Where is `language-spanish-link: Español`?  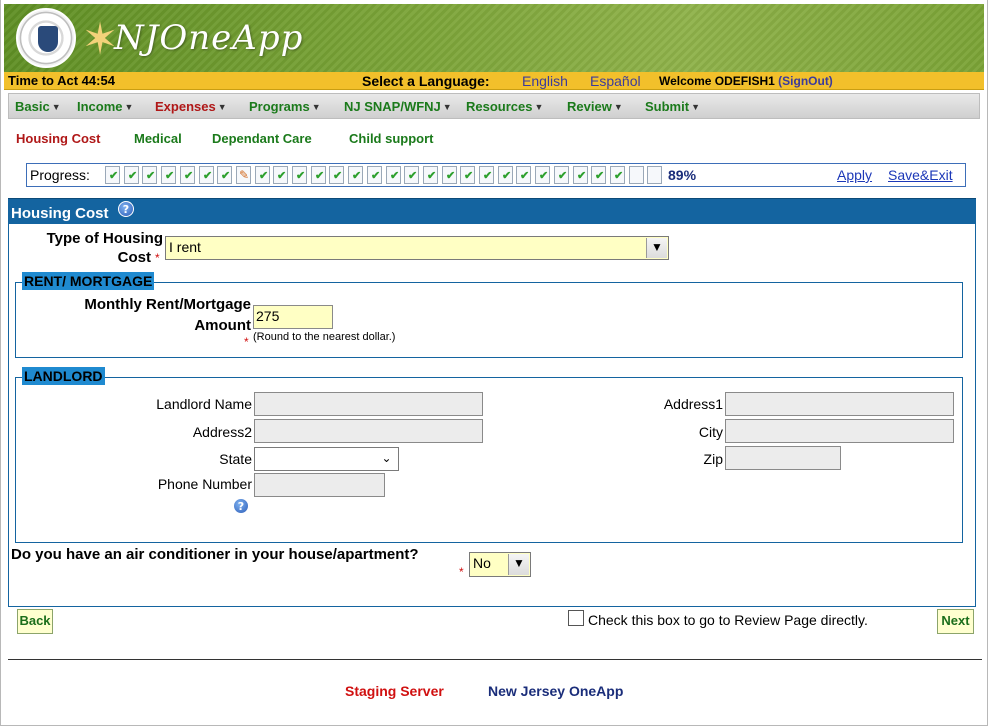
language-spanish-link: Español is located at coordinates (615, 81).